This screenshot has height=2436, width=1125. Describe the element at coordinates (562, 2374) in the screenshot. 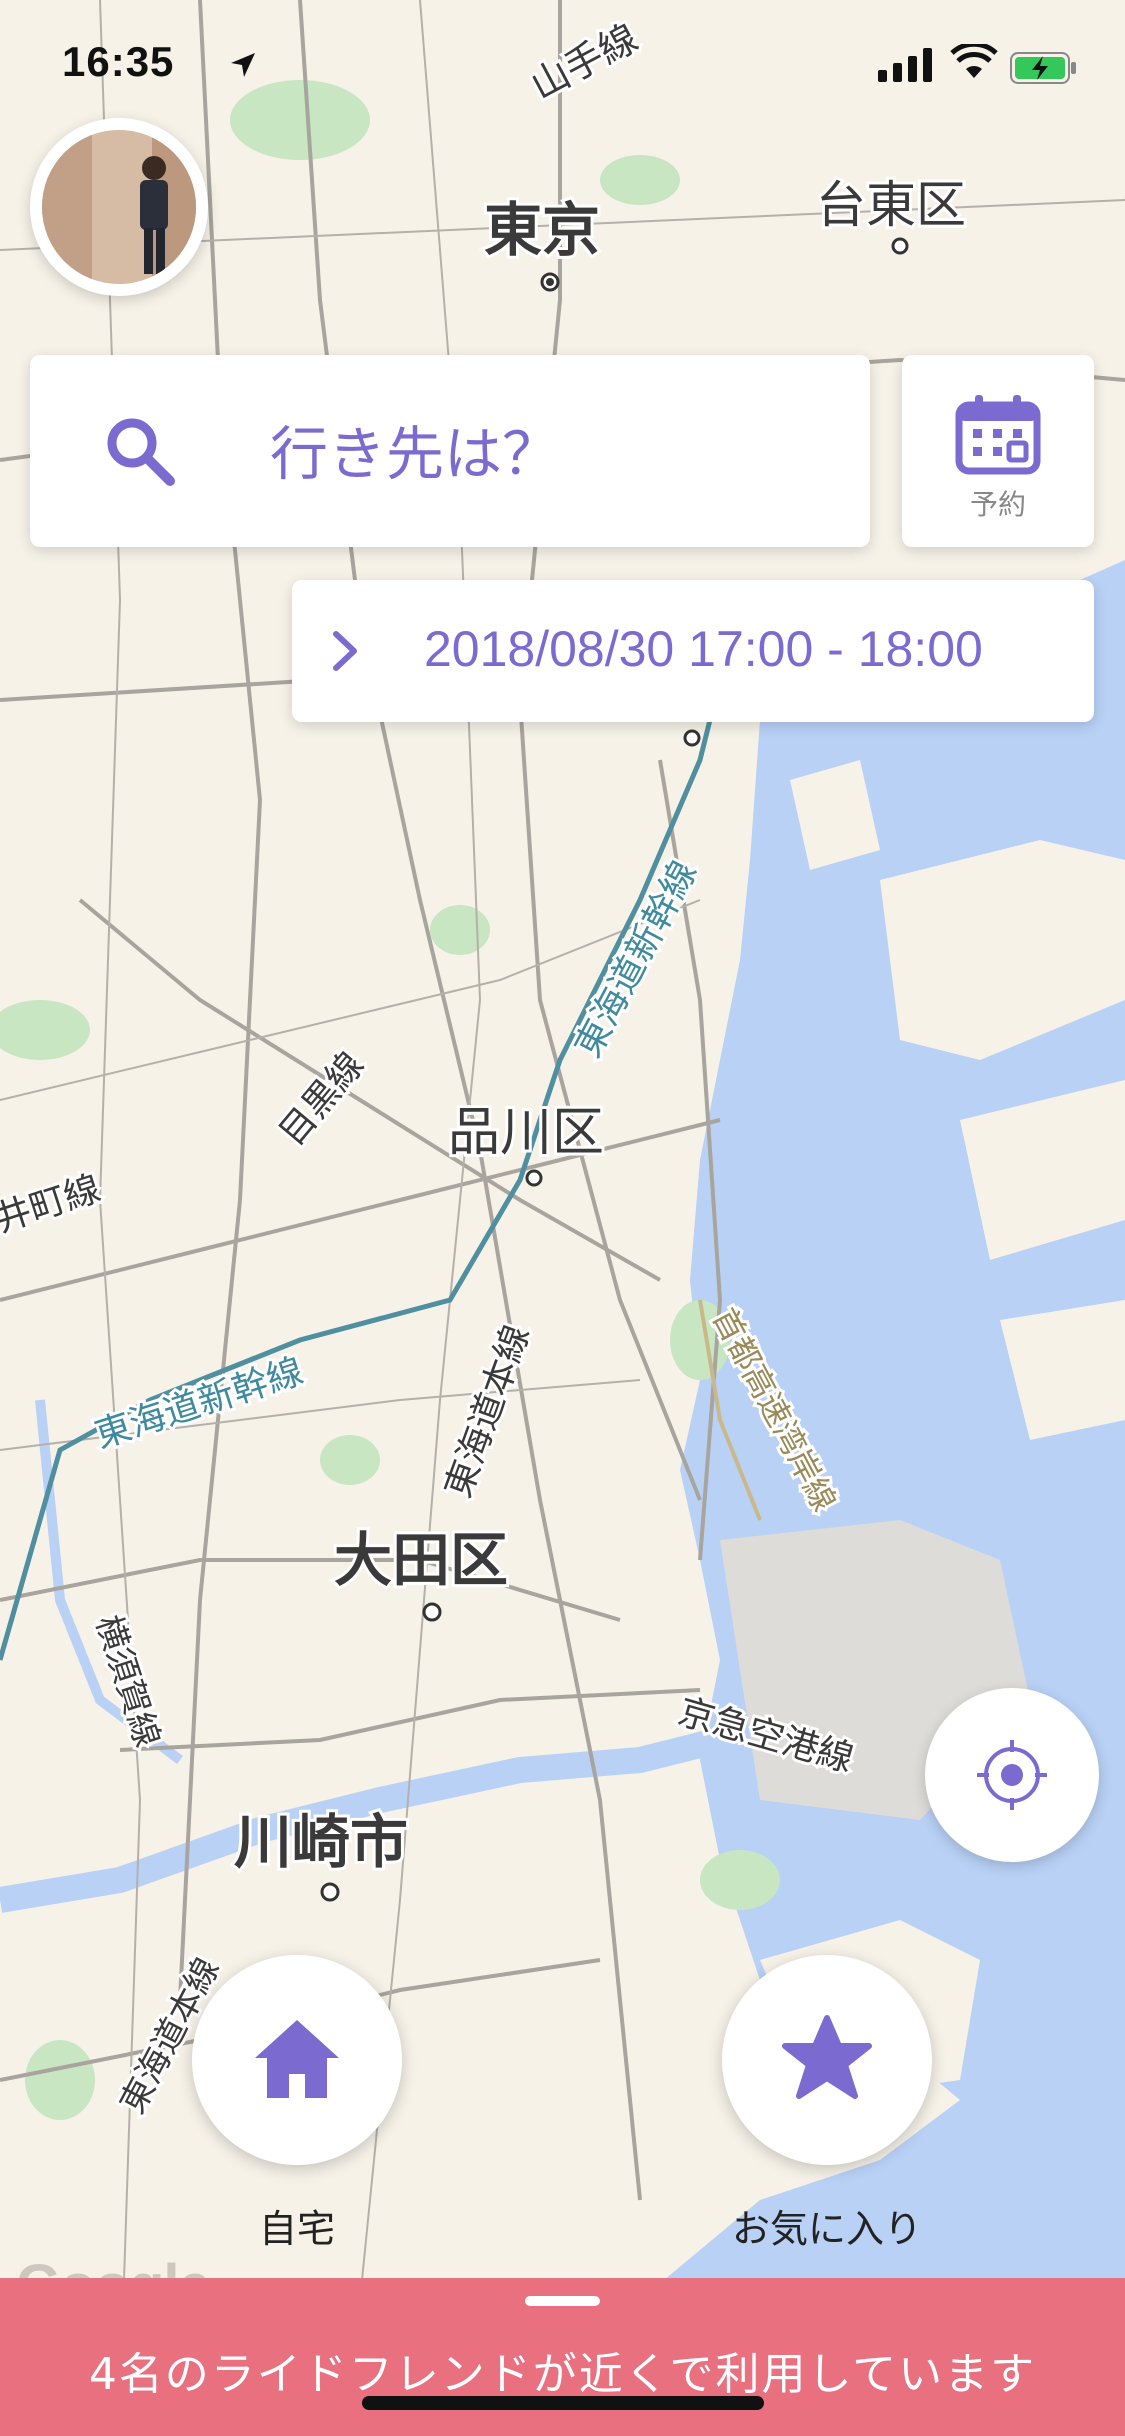

I see `ride-friends-text: 4名のライドフレンドが近くで利用しています` at that location.